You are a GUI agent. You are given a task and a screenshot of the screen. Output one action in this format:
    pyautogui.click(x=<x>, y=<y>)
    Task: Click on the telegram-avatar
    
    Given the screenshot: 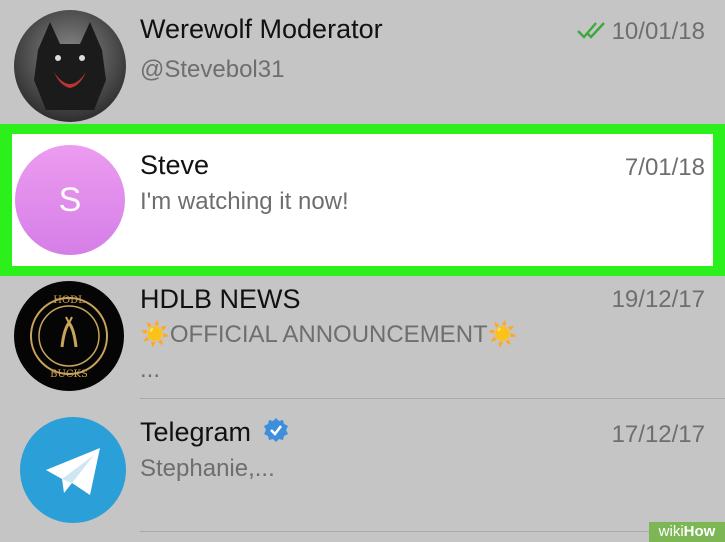 What is the action you would take?
    pyautogui.click(x=73, y=470)
    